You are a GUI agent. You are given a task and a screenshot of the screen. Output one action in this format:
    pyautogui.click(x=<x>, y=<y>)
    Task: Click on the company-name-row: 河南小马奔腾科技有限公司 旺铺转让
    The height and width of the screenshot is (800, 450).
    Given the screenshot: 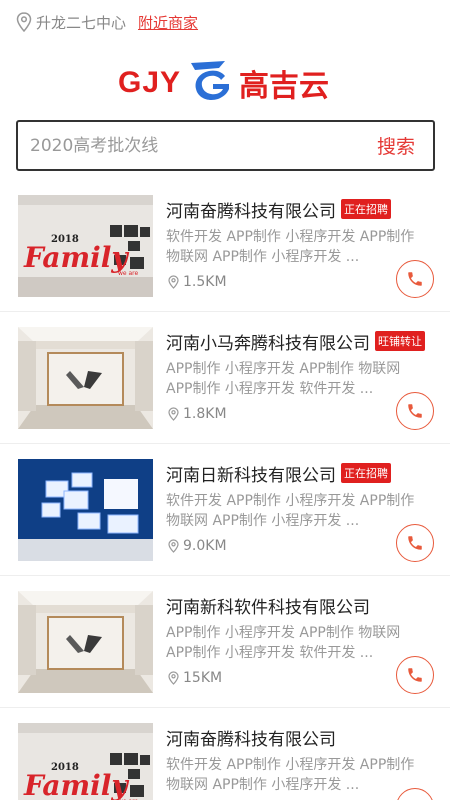 What is the action you would take?
    pyautogui.click(x=295, y=341)
    